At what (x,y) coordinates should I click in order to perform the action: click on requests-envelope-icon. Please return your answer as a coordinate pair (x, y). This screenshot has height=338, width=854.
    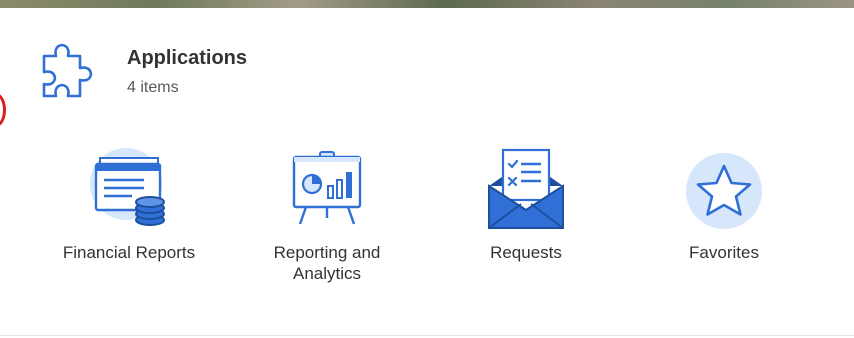
    Looking at the image, I should click on (526, 191).